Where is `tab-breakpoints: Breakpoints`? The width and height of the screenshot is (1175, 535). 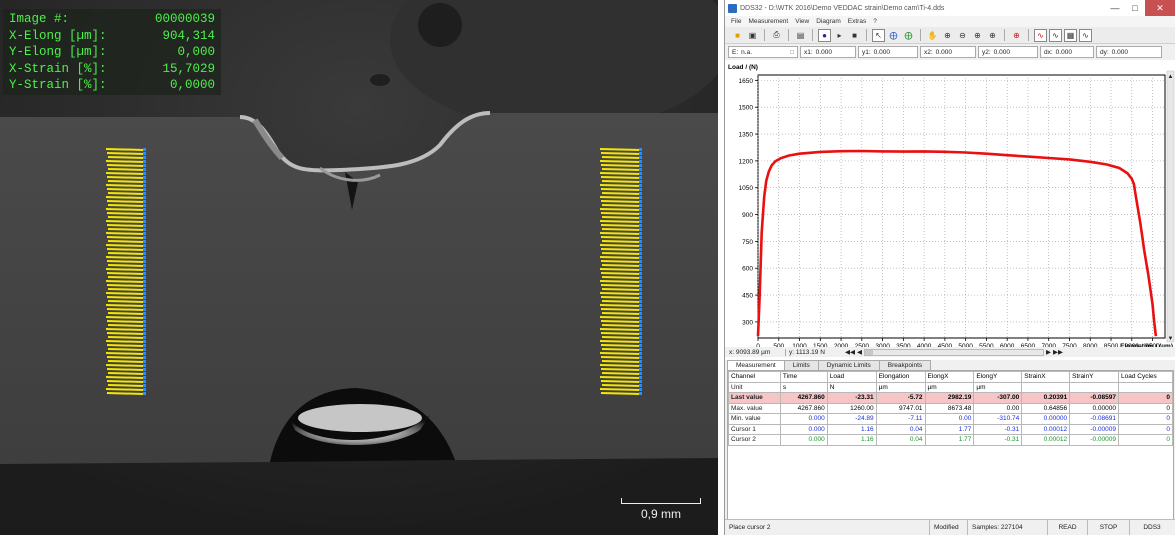 tab-breakpoints: Breakpoints is located at coordinates (905, 365).